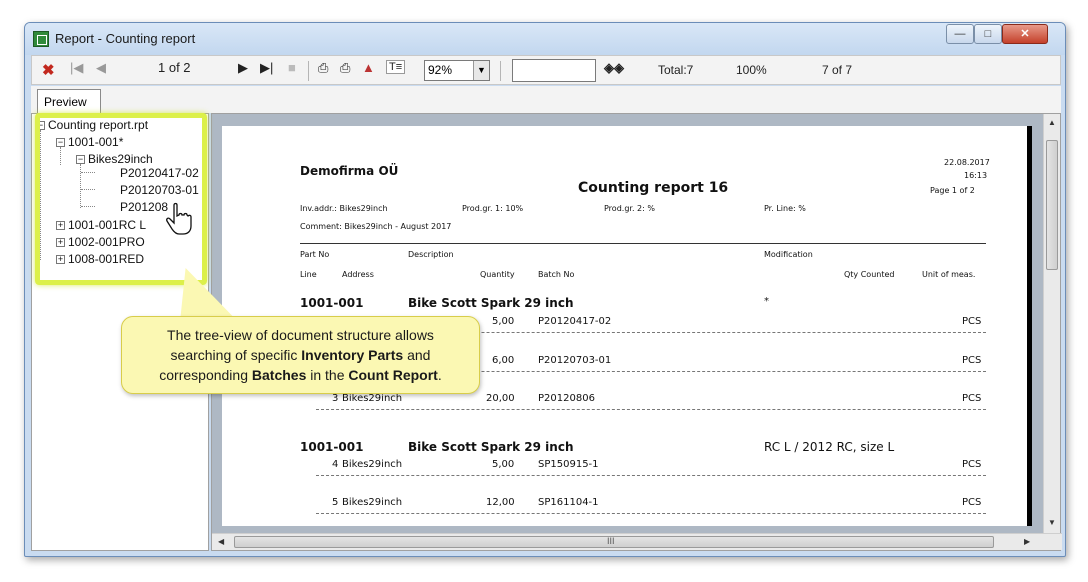 This screenshot has height=582, width=1088. What do you see at coordinates (546, 99) in the screenshot?
I see `tab-strip: Preview` at bounding box center [546, 99].